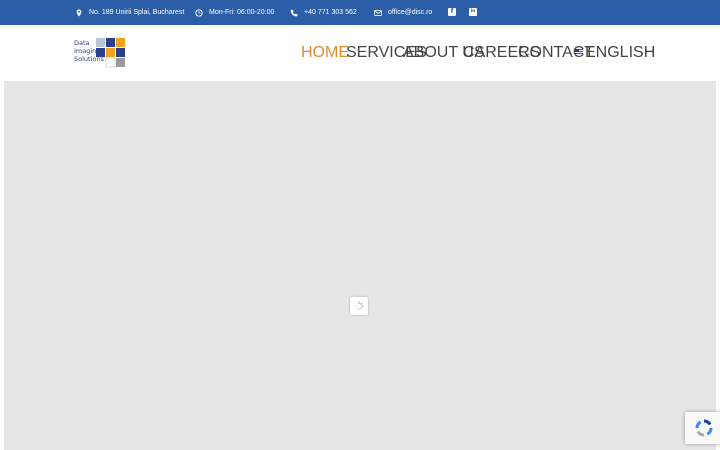 This screenshot has width=720, height=450. What do you see at coordinates (293, 12) in the screenshot?
I see `phone-icon` at bounding box center [293, 12].